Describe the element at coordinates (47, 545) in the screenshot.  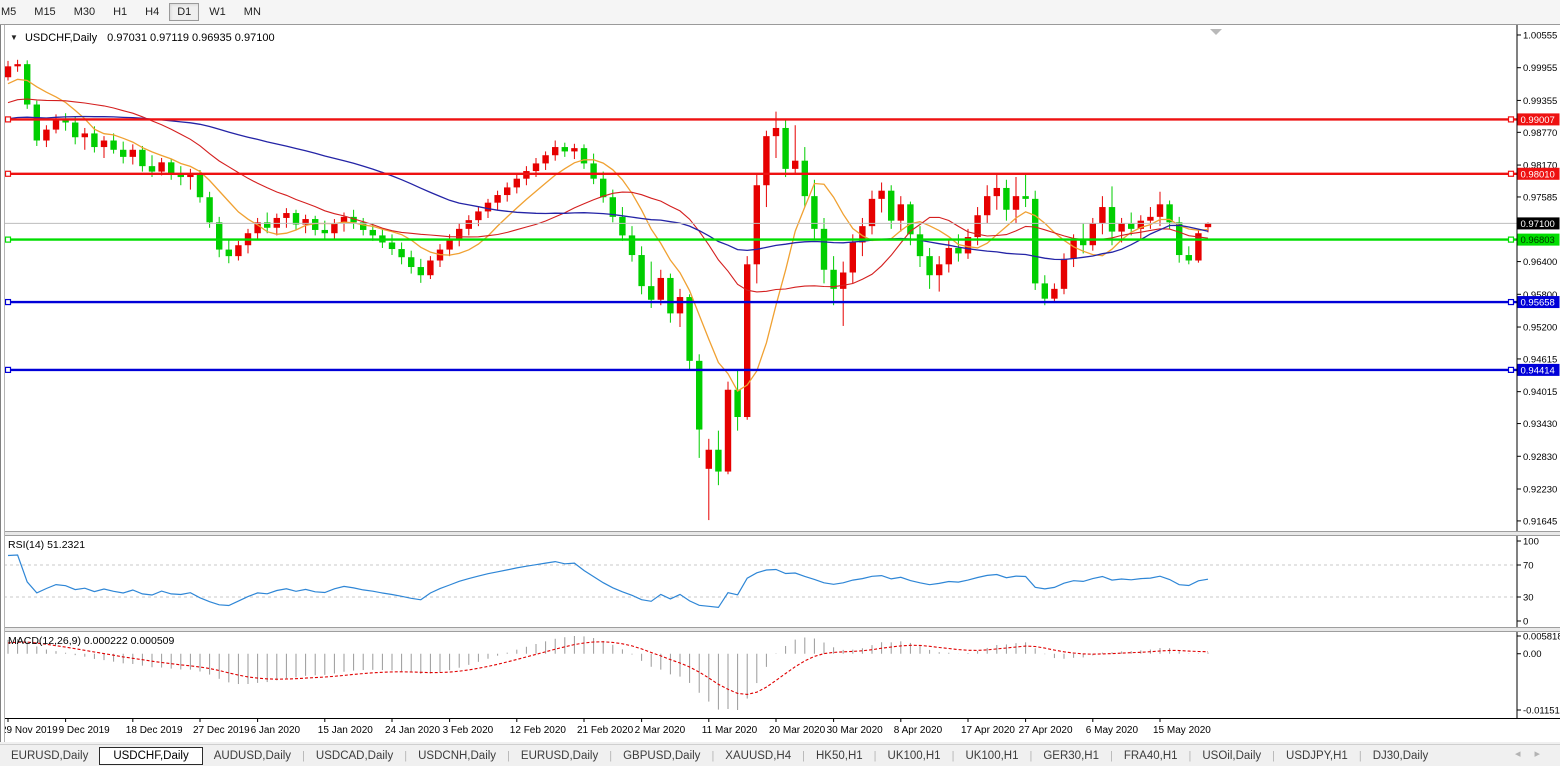
I see `rsi-indicator-label: RSI(14) 51.2321` at that location.